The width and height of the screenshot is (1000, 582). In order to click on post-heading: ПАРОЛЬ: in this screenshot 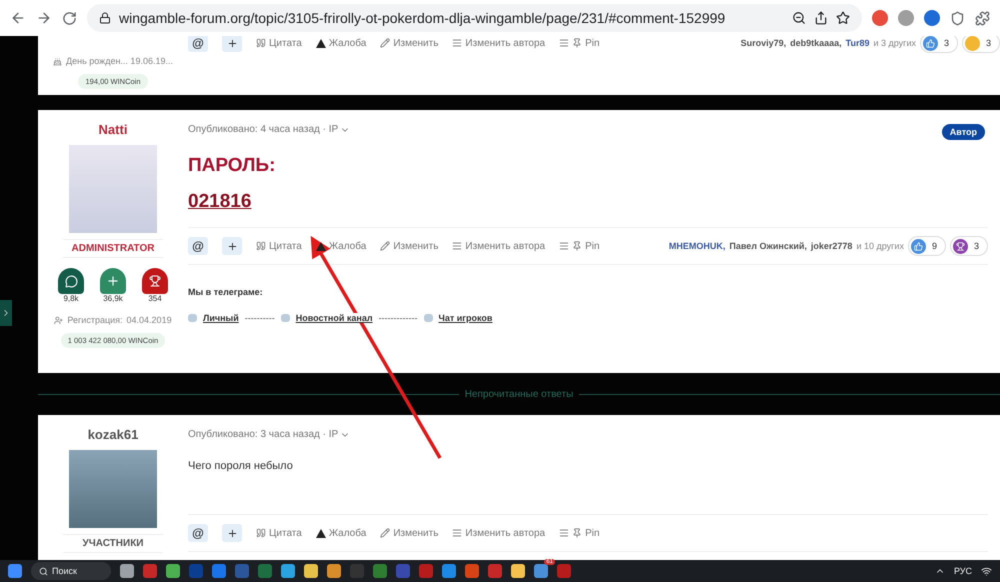, I will do `click(232, 166)`.